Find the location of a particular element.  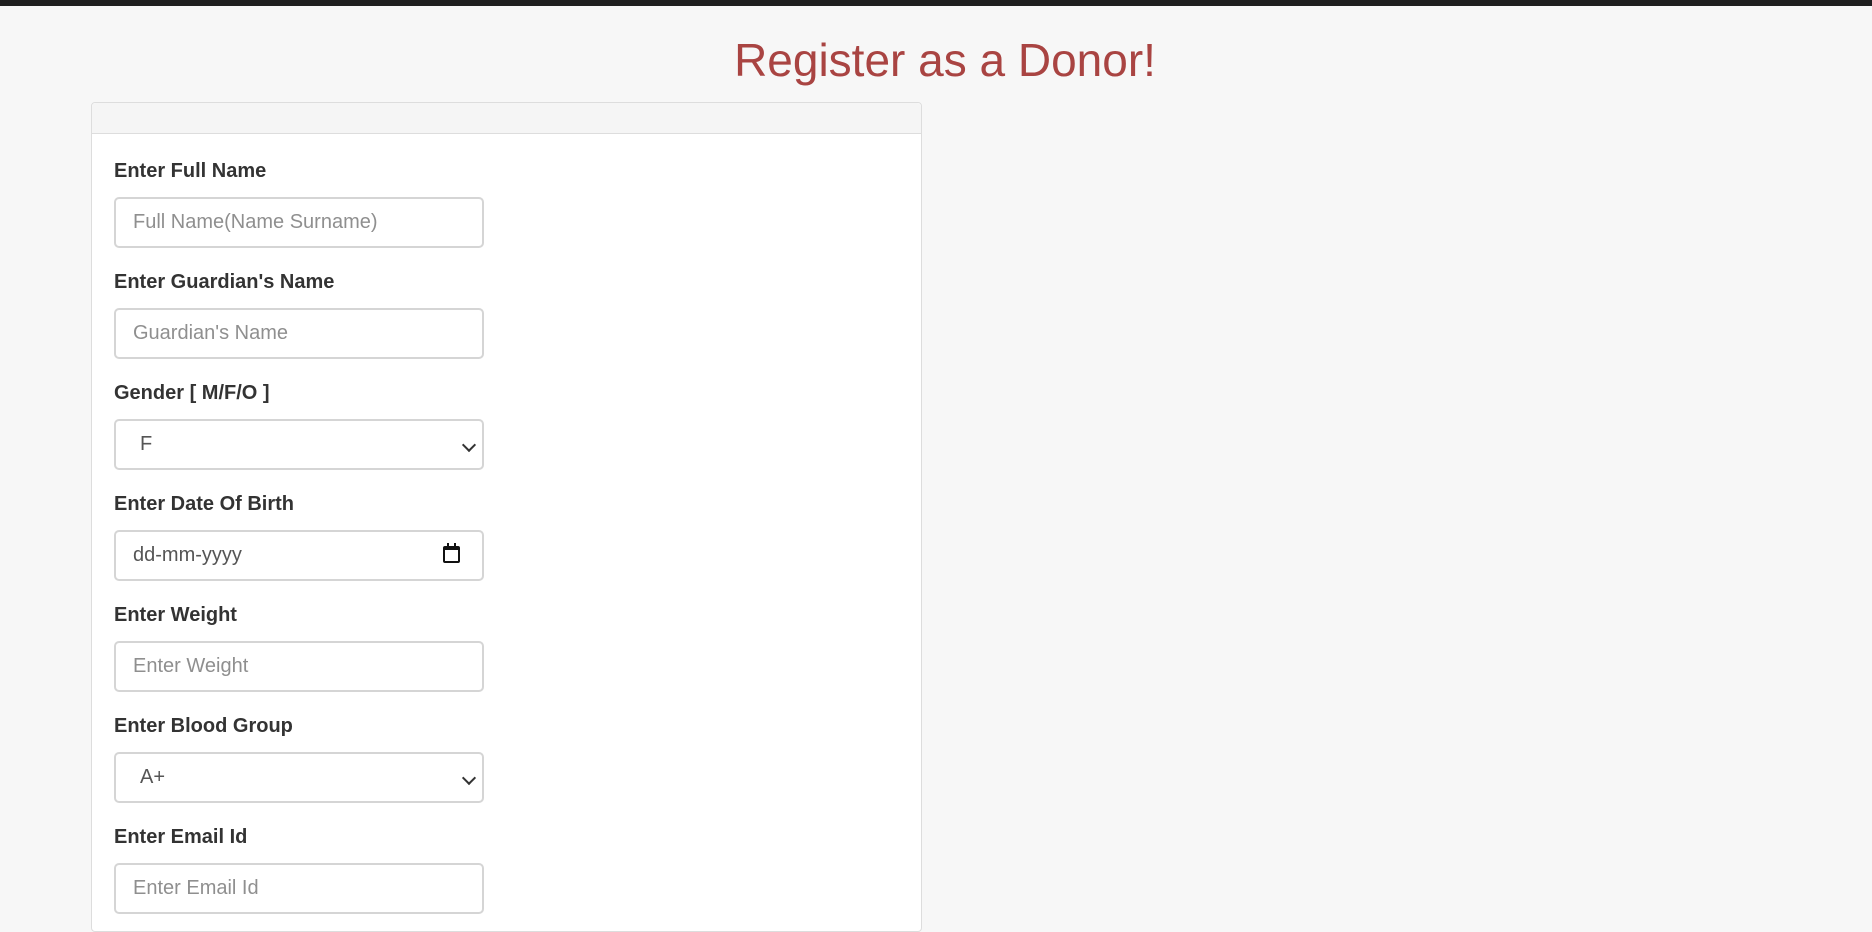

dob-label: Enter Date Of Birth is located at coordinates (204, 504).